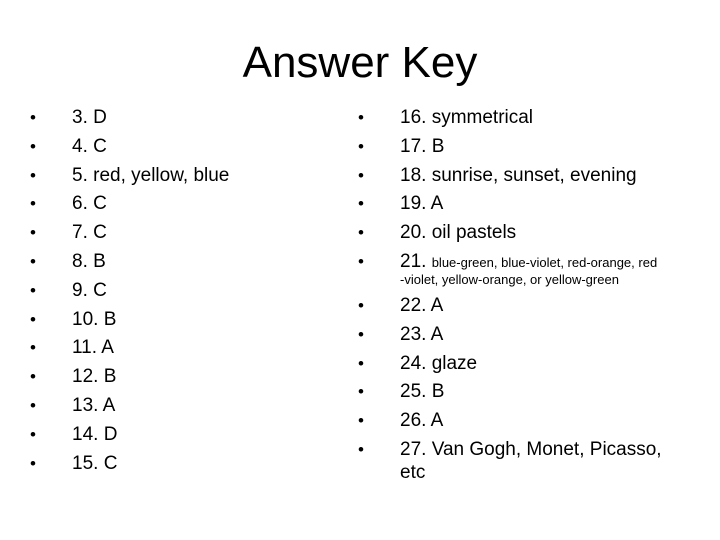 The height and width of the screenshot is (540, 720). I want to click on list-item: • 11. A, so click(129, 348).